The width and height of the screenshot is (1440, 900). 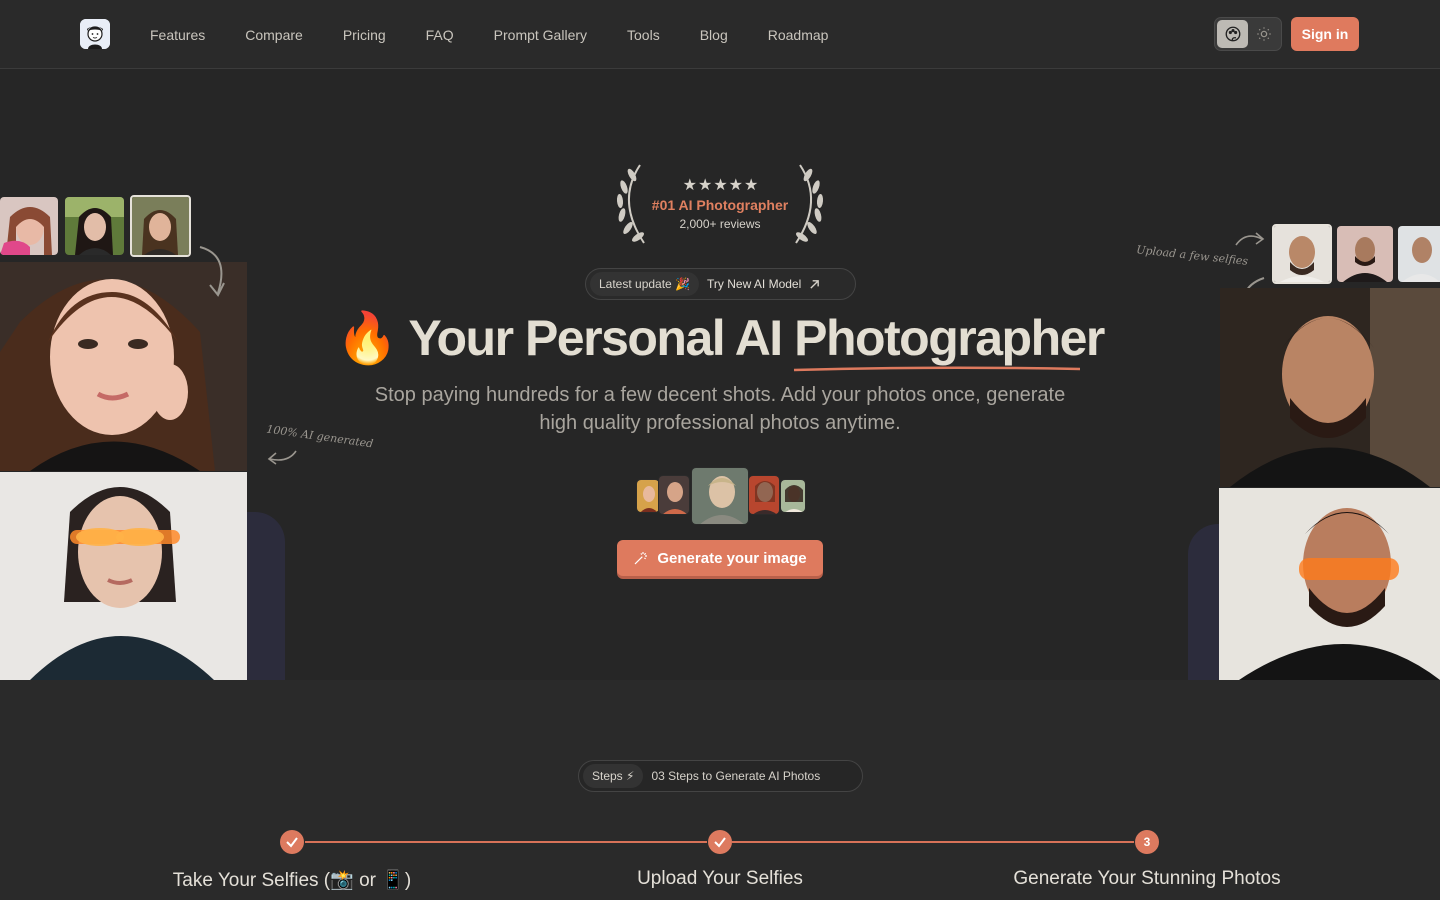 I want to click on generate-image-button: Generate your image, so click(x=720, y=558).